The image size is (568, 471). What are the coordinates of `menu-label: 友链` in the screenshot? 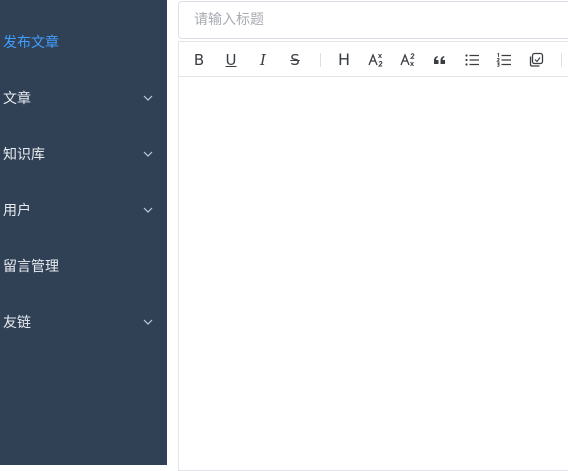 It's located at (17, 323).